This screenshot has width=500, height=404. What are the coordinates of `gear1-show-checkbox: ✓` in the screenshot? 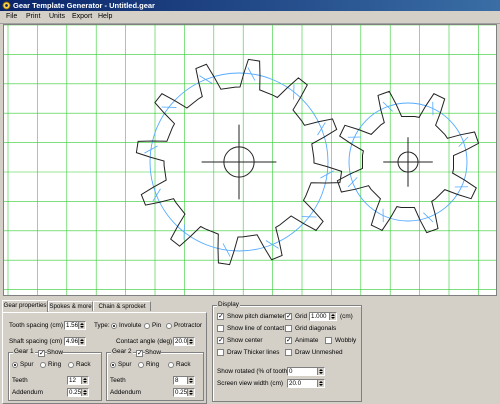 It's located at (41, 353).